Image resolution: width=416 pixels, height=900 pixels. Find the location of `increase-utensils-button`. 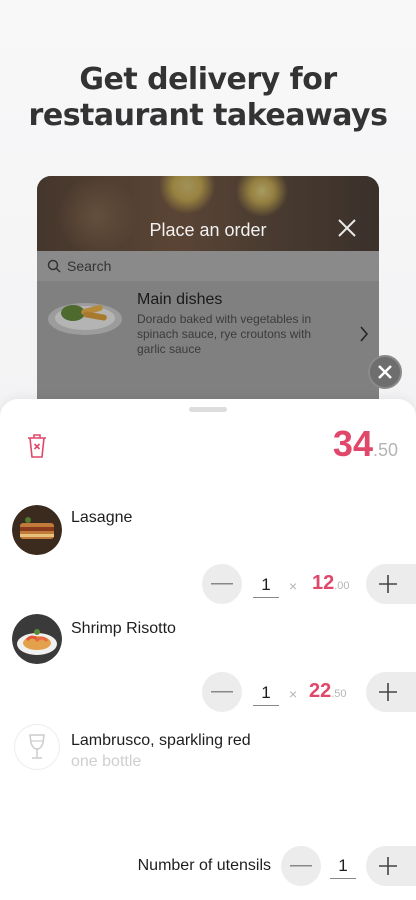

increase-utensils-button is located at coordinates (391, 866).